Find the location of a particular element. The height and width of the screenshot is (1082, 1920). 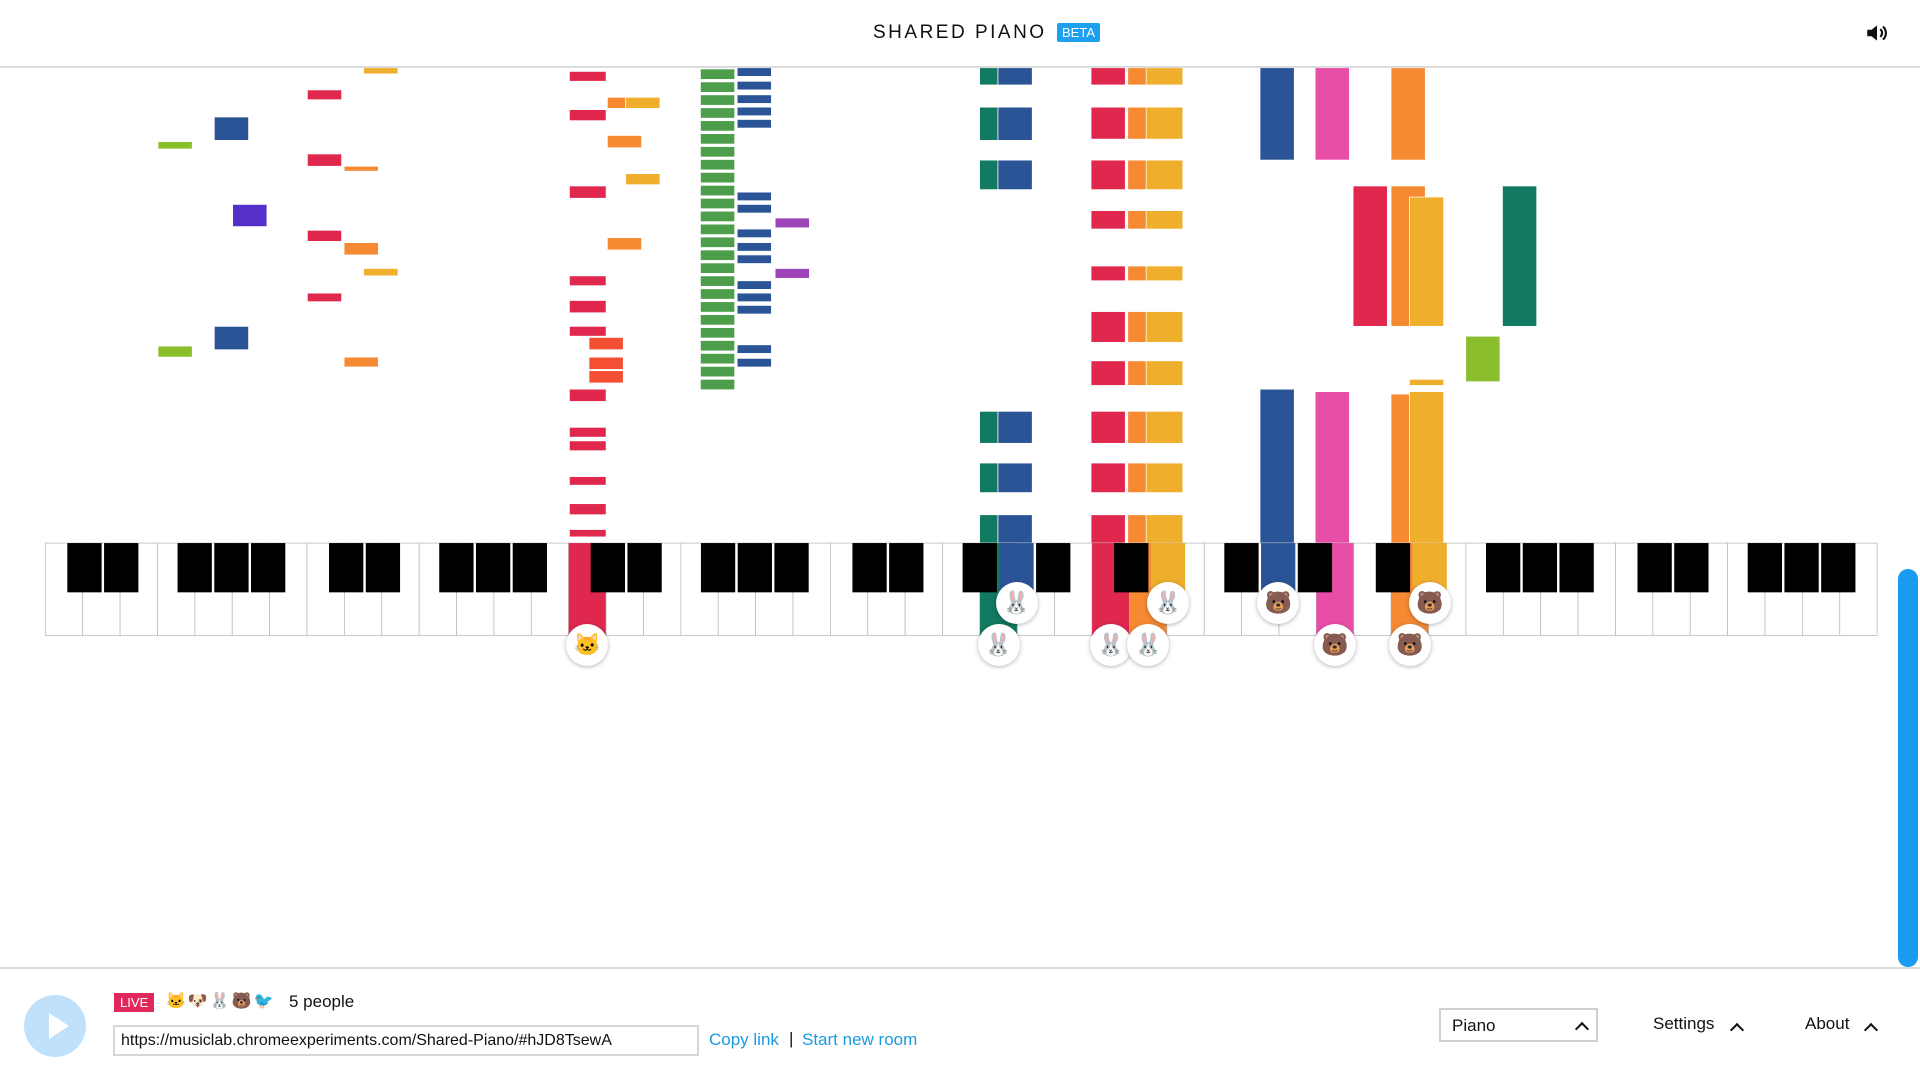

black-key-F#6 is located at coordinates (1503, 568).